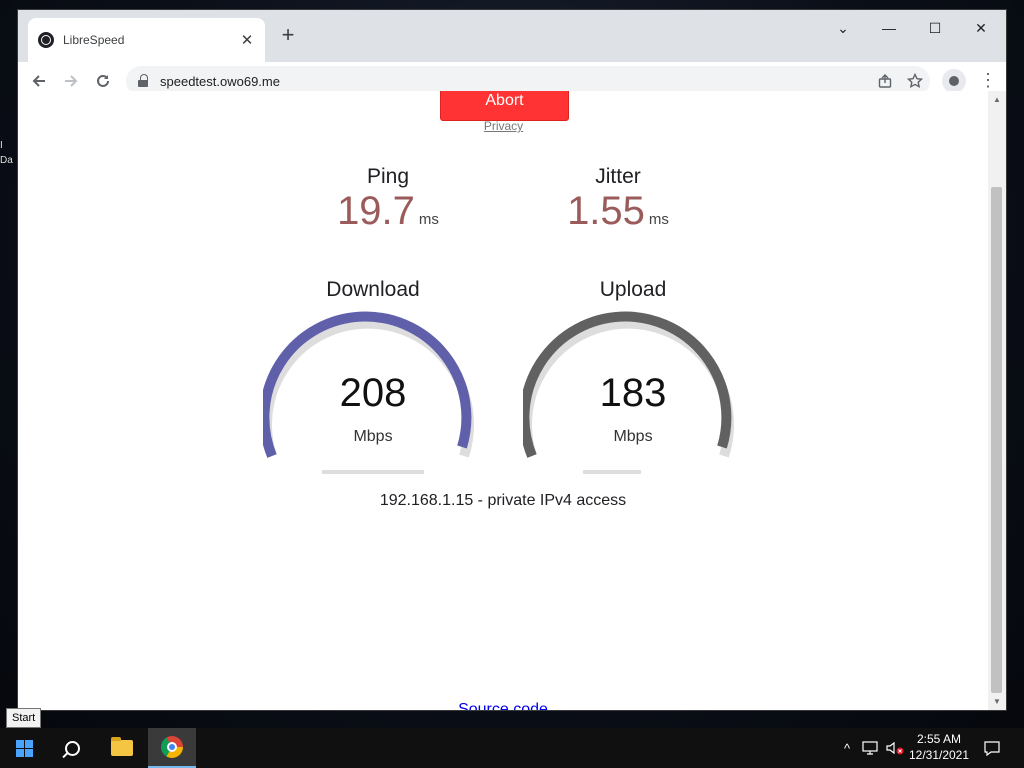 Image resolution: width=1024 pixels, height=768 pixels. Describe the element at coordinates (503, 126) in the screenshot. I see `privacy-link: Privacy` at that location.